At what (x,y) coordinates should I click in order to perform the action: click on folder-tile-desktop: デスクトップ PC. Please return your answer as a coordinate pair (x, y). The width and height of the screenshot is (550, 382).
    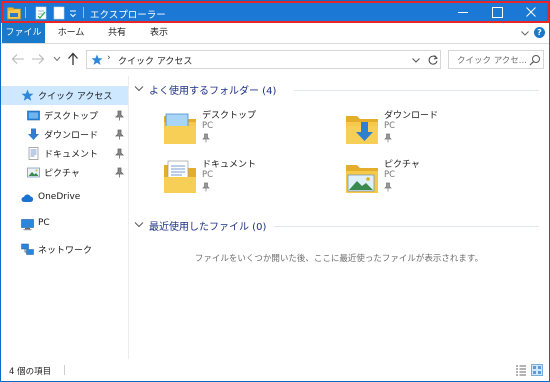
    Looking at the image, I should click on (242, 128).